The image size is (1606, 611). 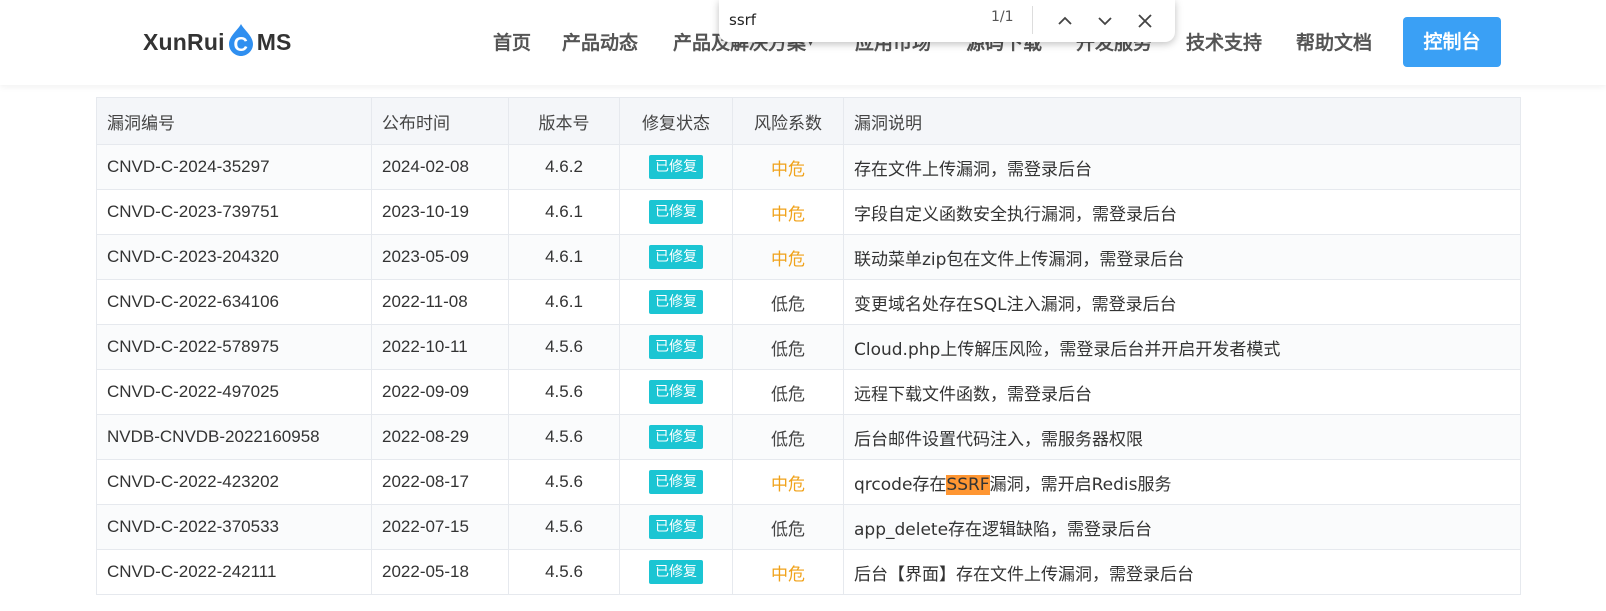 I want to click on cell-date: 2022-05-18, so click(x=440, y=572).